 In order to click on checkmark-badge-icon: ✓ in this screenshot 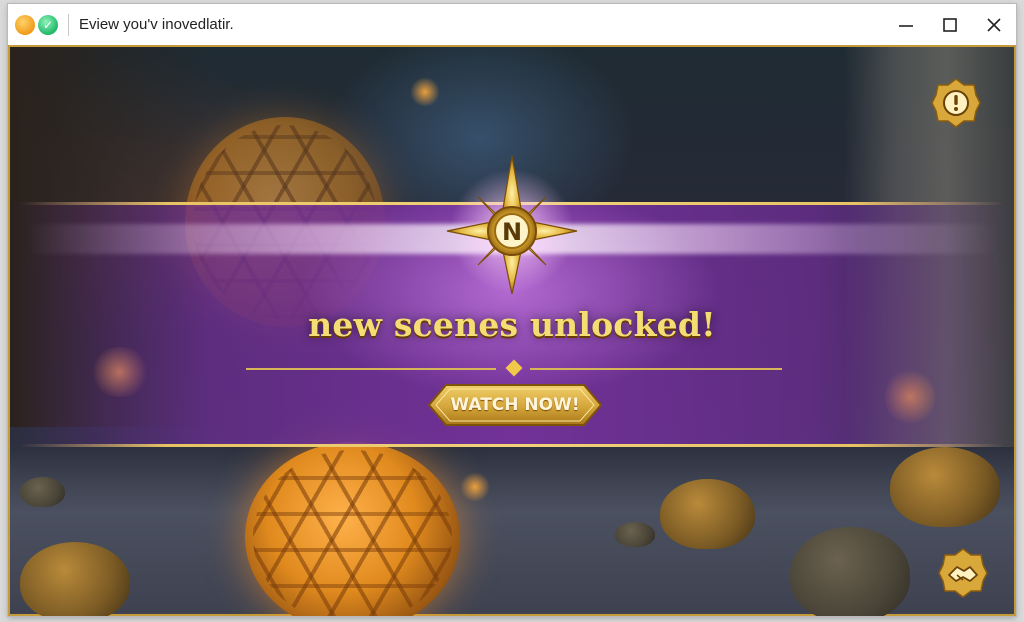, I will do `click(48, 24)`.